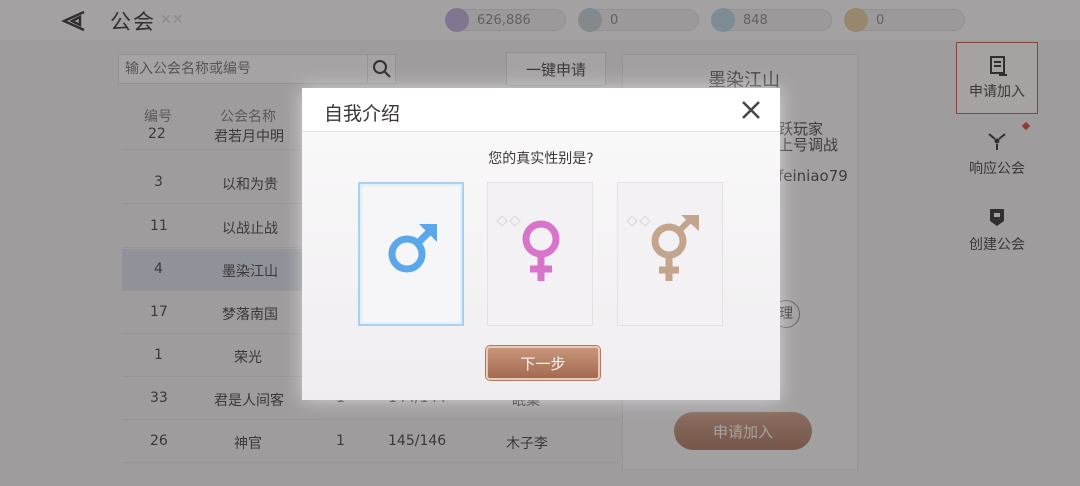 This screenshot has height=486, width=1080. I want to click on gender-option-other, so click(670, 254).